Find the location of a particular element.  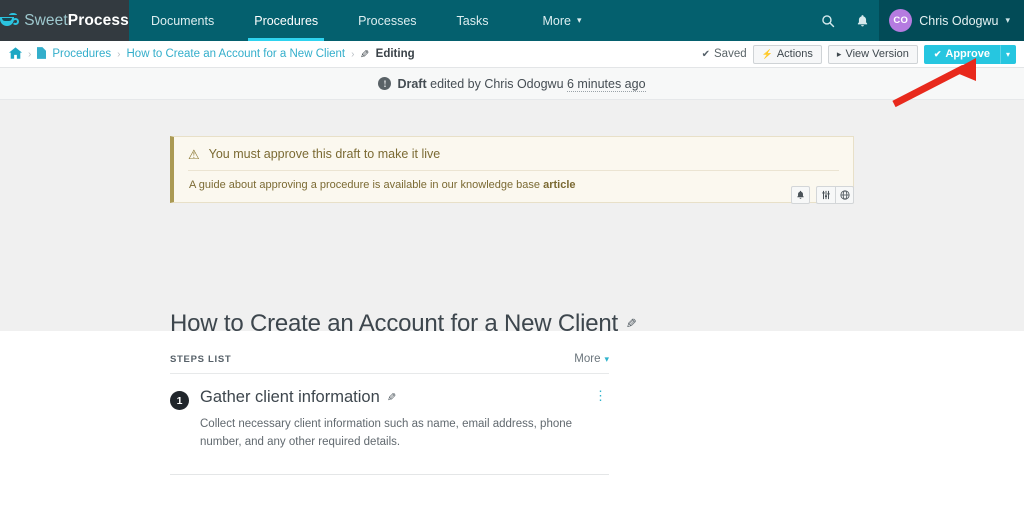

approve-button-group: ✔ Approve ▾ is located at coordinates (969, 54).